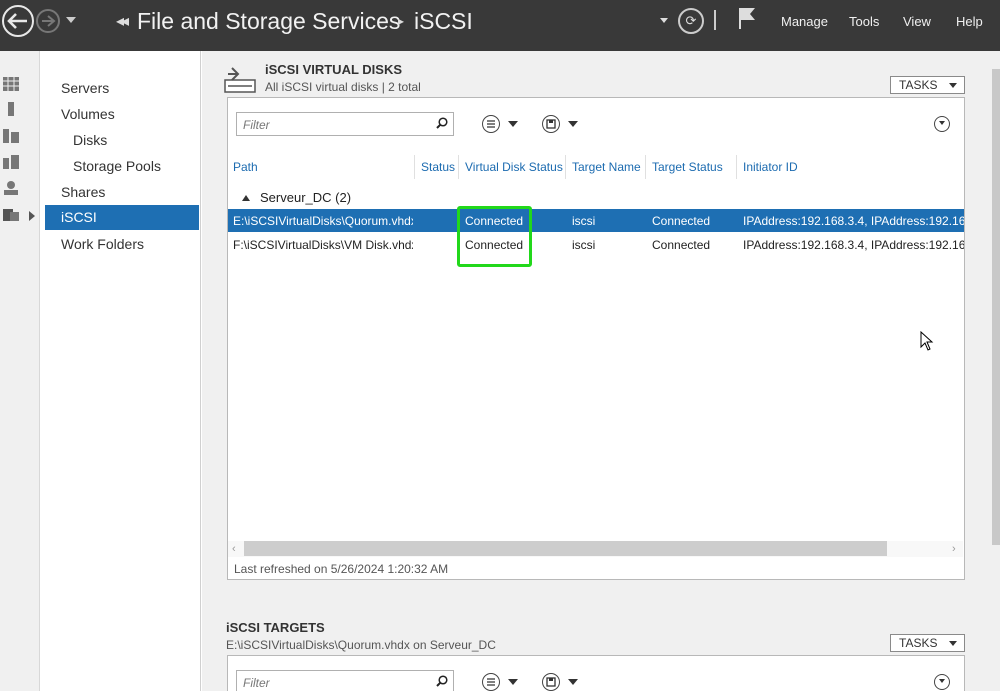 Image resolution: width=1000 pixels, height=691 pixels. Describe the element at coordinates (11, 84) in the screenshot. I see `dashboard-icon` at that location.